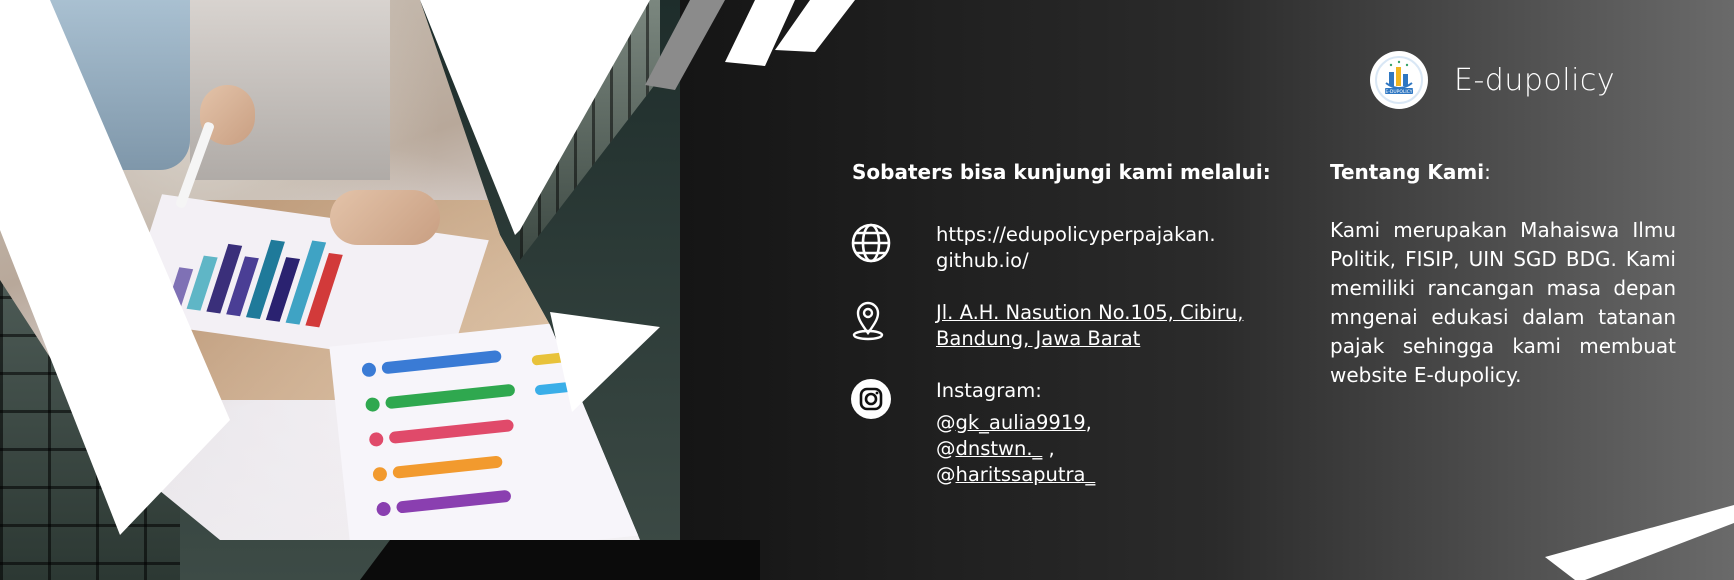 The image size is (1734, 580). I want to click on instagram-handle: @haritssaputra_, so click(1015, 475).